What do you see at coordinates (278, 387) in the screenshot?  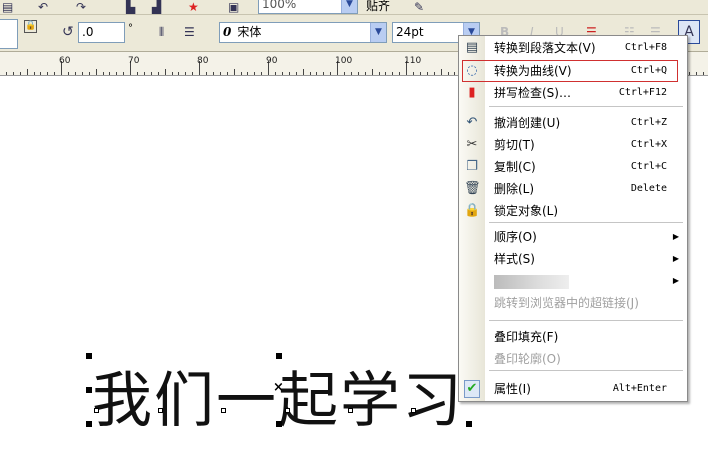 I see `center-mark-icon: ×` at bounding box center [278, 387].